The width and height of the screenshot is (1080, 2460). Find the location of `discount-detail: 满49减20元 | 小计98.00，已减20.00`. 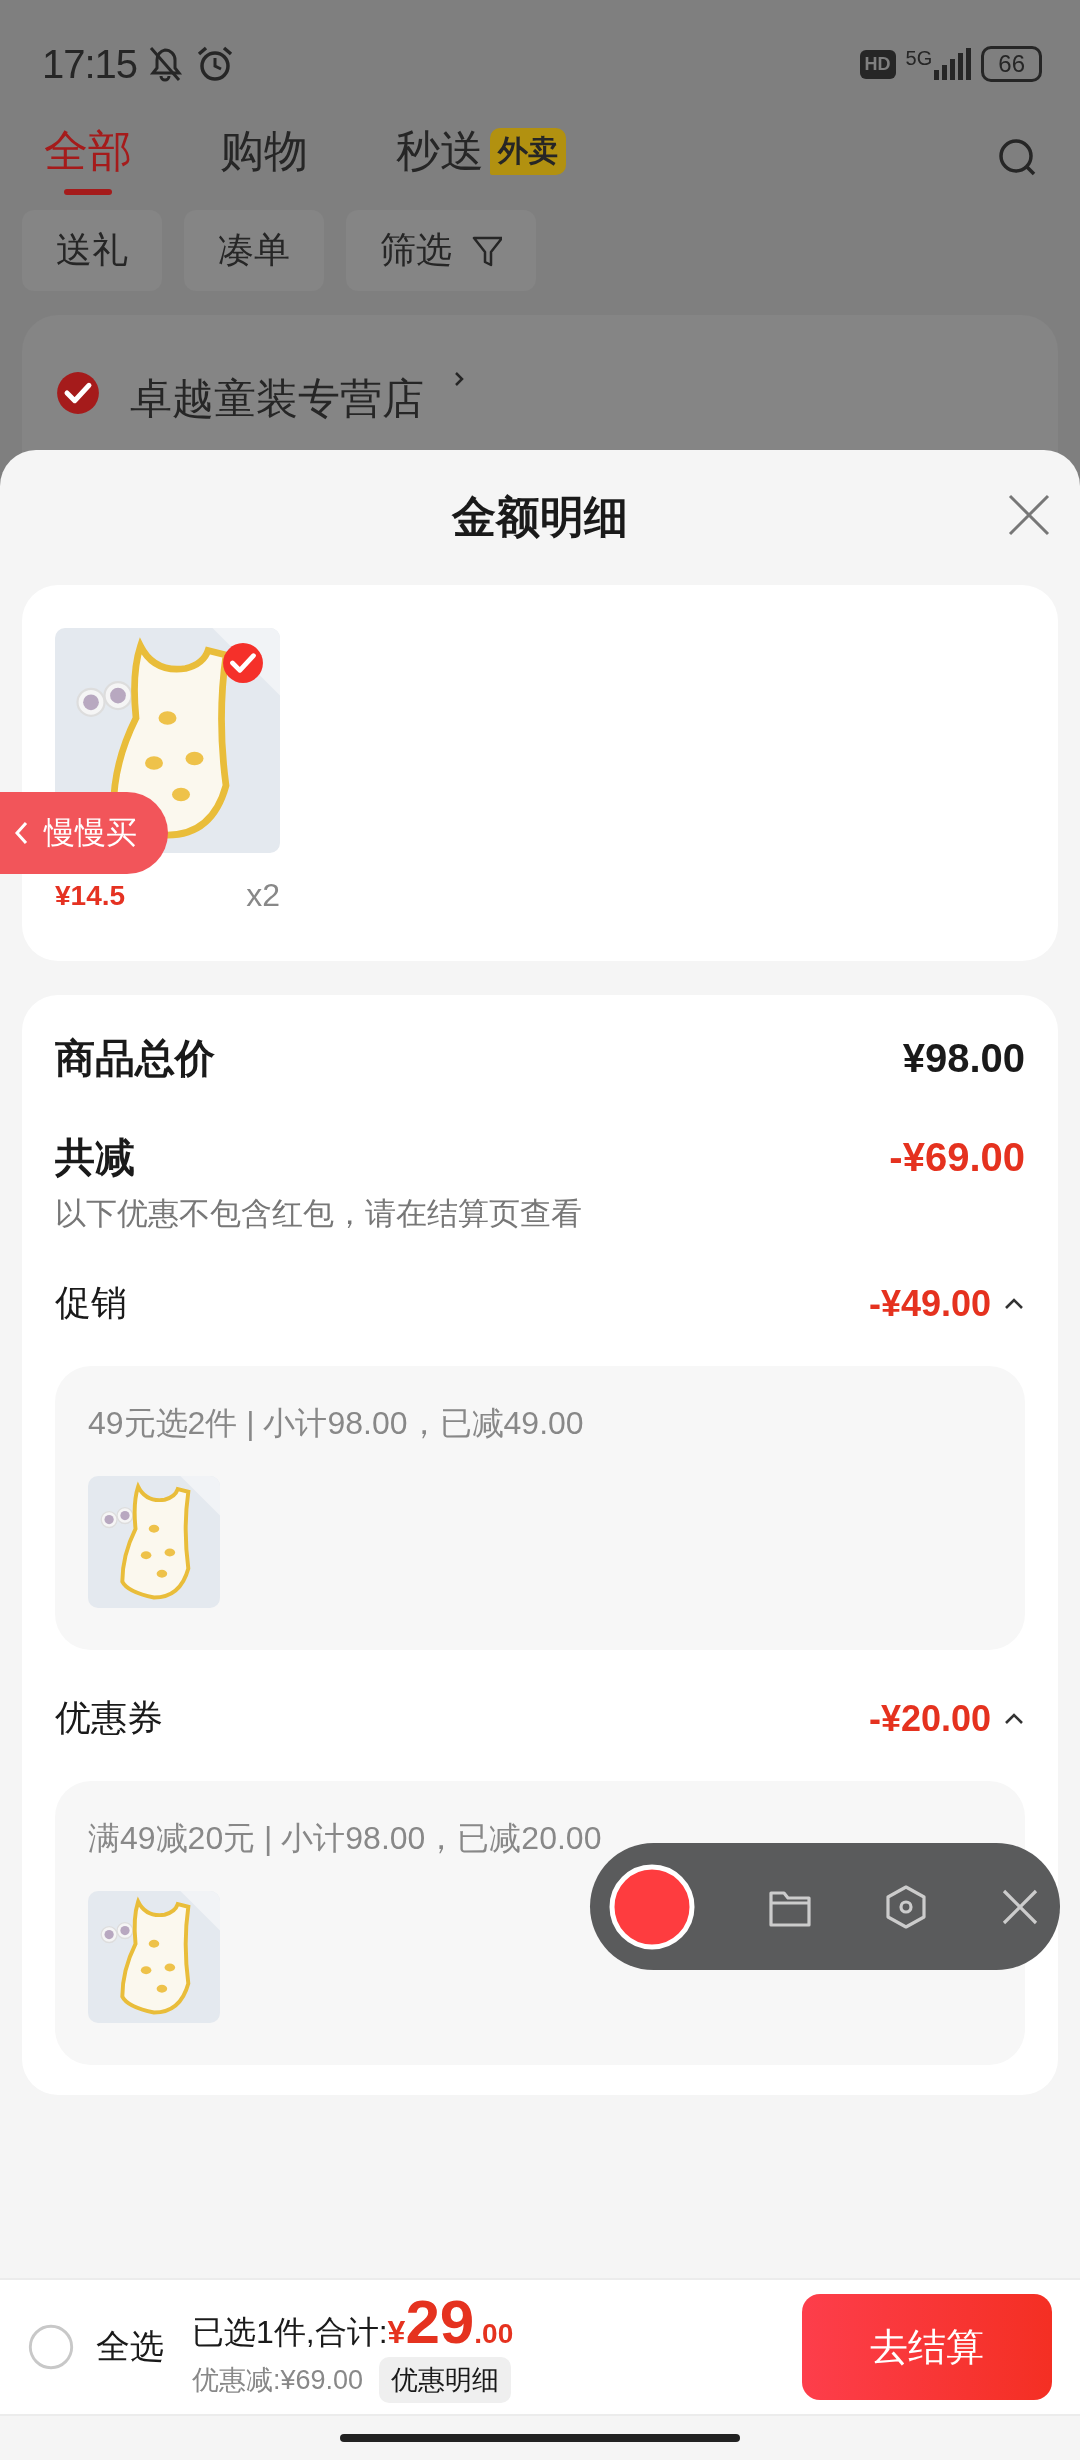

discount-detail: 满49减20元 | 小计98.00，已减20.00 is located at coordinates (345, 1838).